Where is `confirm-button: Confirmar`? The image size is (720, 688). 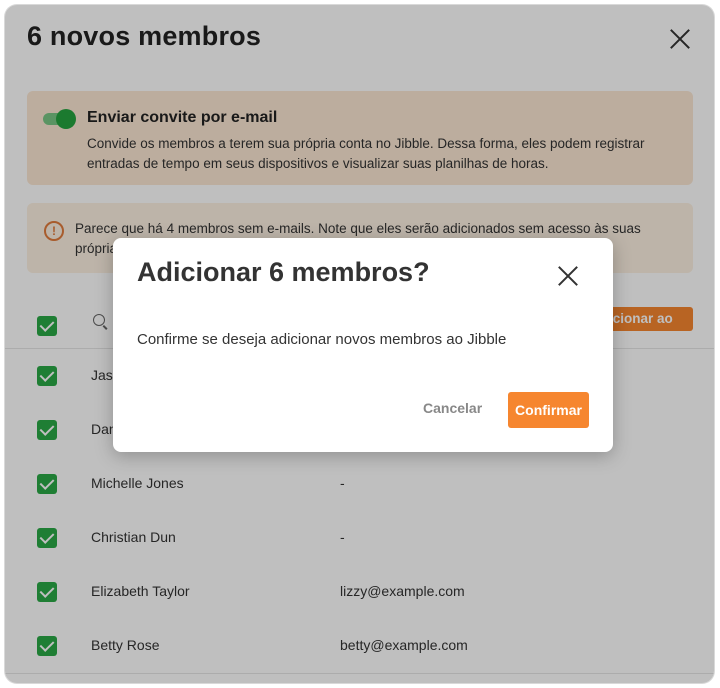
confirm-button: Confirmar is located at coordinates (548, 410).